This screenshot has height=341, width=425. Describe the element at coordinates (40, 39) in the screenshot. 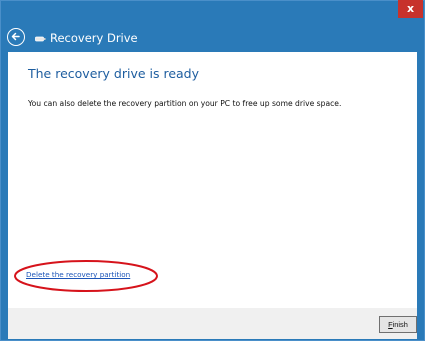

I see `usb-drive-icon` at that location.